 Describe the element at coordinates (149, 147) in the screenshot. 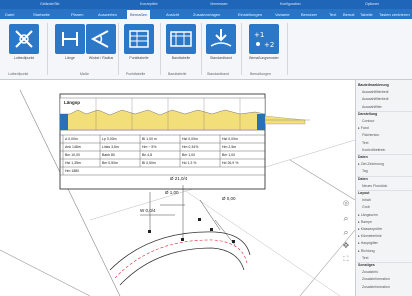

I see `table-cell: Hm ~ 5%` at that location.